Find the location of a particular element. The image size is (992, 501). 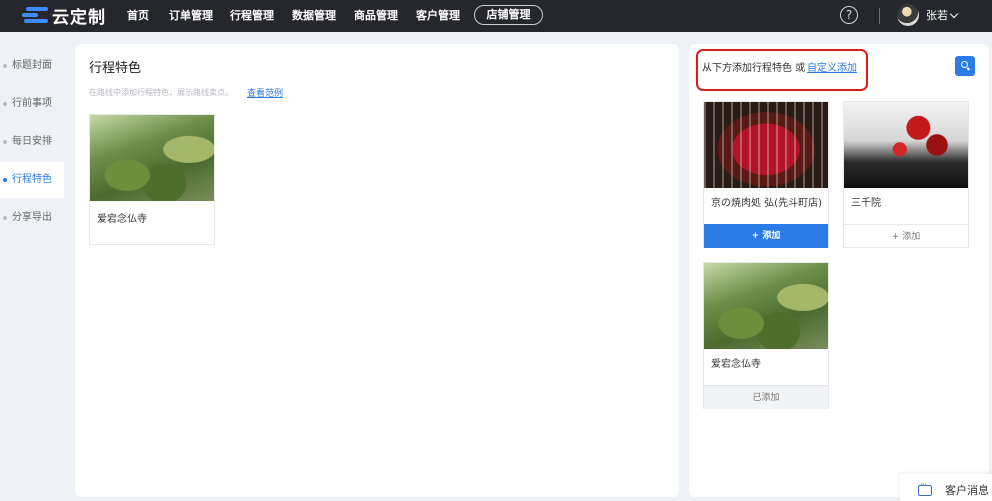

sidebar-item-share: 分享导出 is located at coordinates (32, 218).